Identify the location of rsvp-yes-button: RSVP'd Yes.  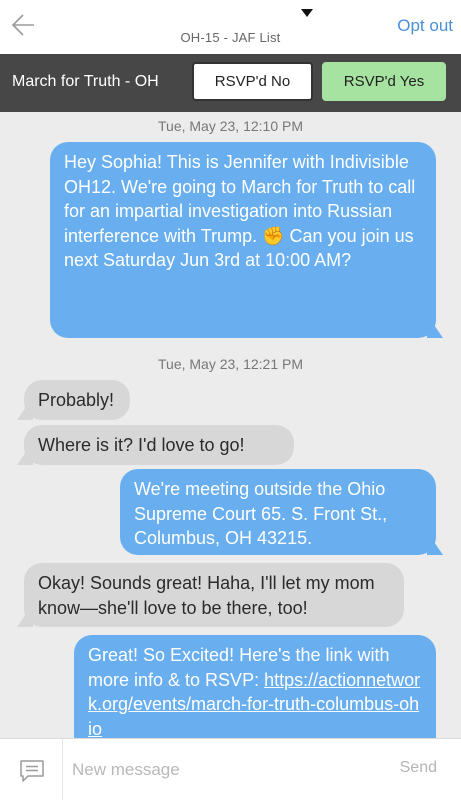
(384, 81).